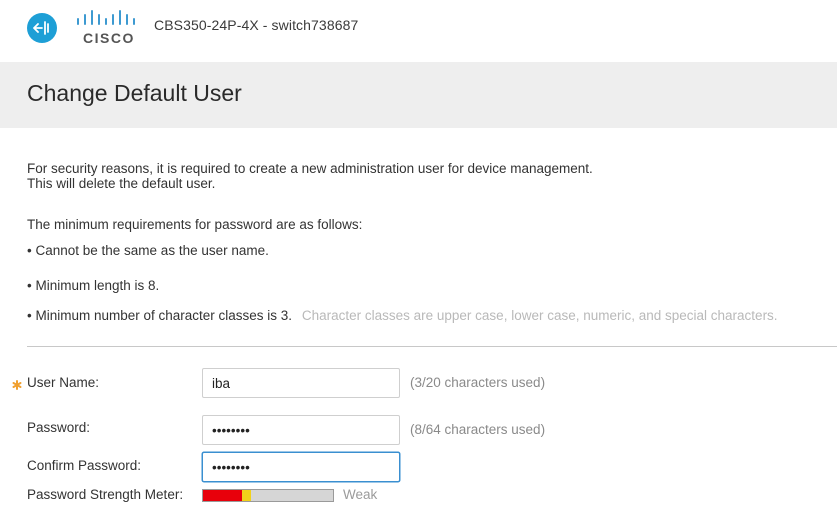 This screenshot has width=837, height=531. I want to click on username-char-count: (3/20 characters used), so click(478, 382).